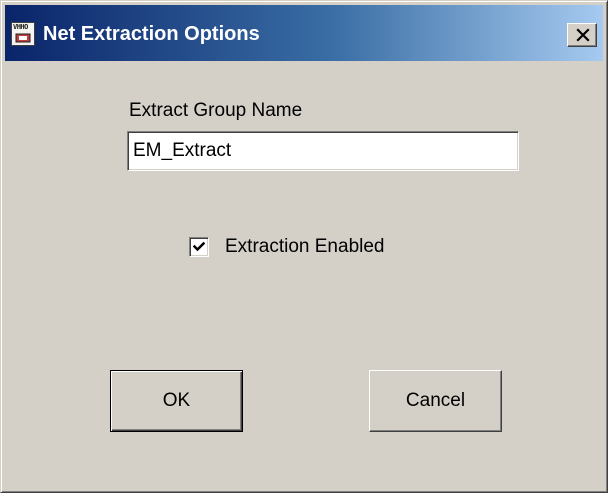 The width and height of the screenshot is (608, 493). I want to click on extract-group-name-input, so click(323, 151).